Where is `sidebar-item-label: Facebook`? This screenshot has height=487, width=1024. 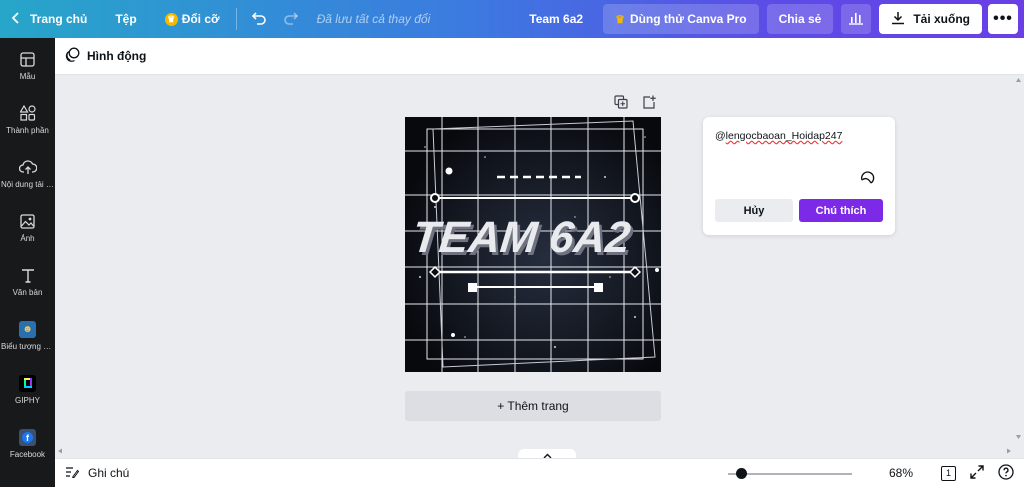
sidebar-item-label: Facebook is located at coordinates (27, 454).